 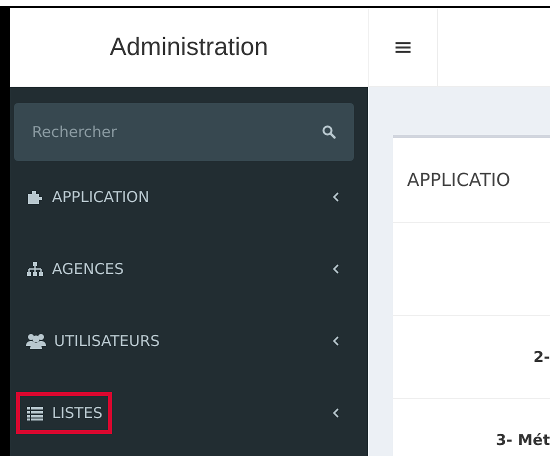 I want to click on sitemap-icon, so click(x=35, y=269).